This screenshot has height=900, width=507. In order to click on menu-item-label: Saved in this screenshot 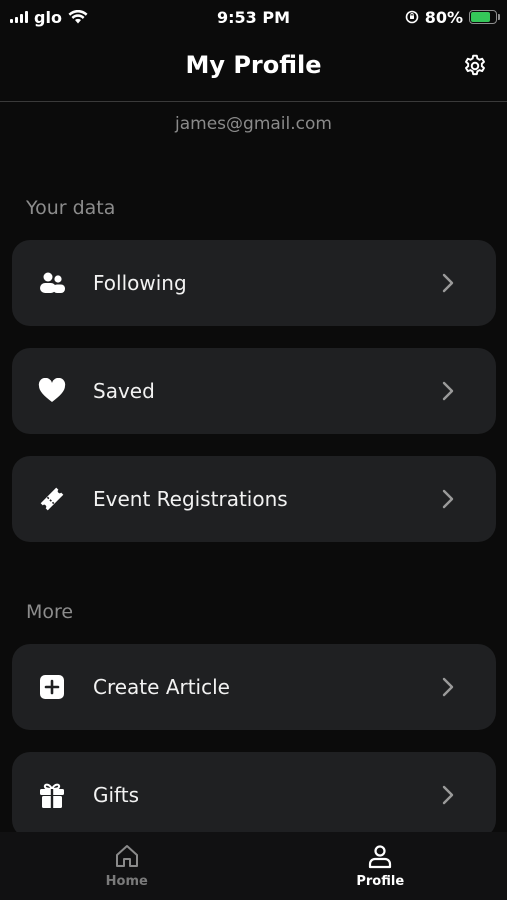, I will do `click(124, 391)`.